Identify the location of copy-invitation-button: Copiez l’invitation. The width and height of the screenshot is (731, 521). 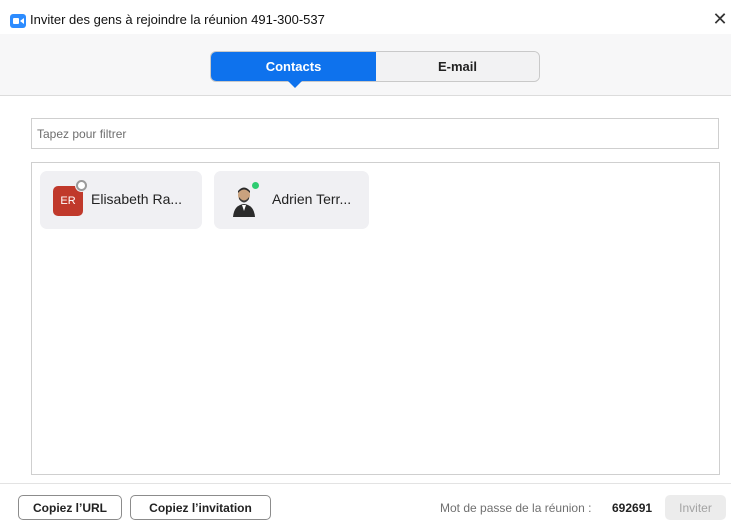
(200, 507).